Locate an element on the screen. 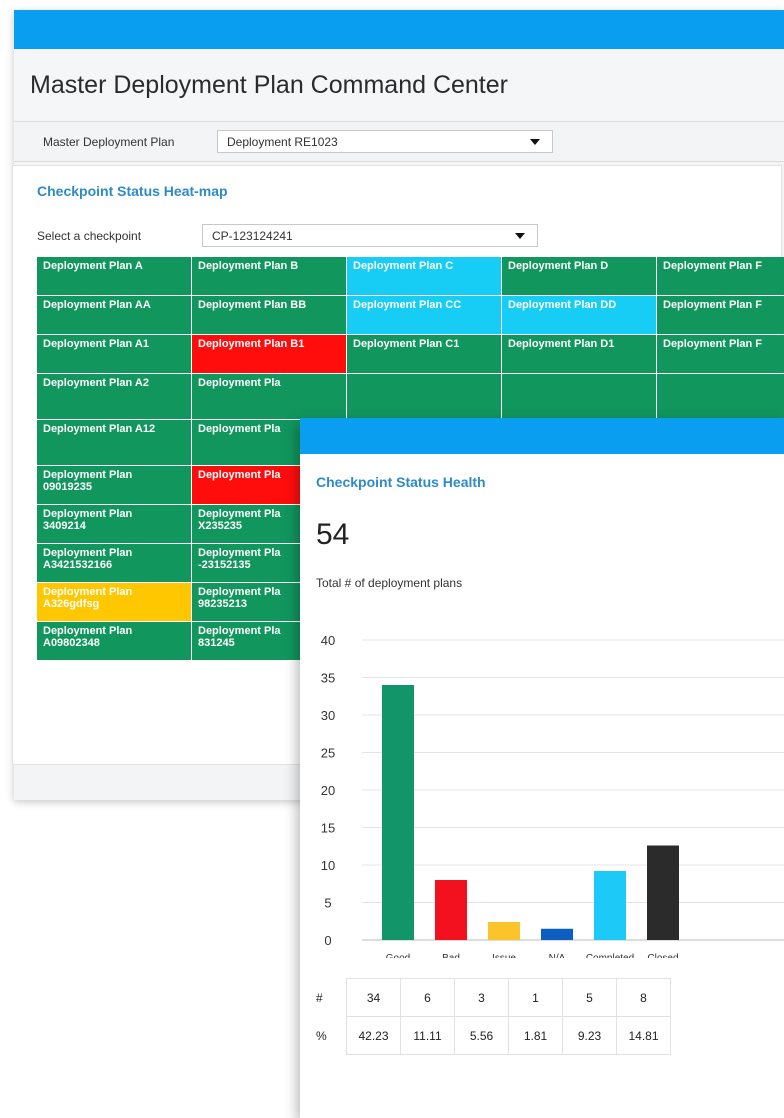 The image size is (784, 1118). y-tick-label: 15 is located at coordinates (328, 828).